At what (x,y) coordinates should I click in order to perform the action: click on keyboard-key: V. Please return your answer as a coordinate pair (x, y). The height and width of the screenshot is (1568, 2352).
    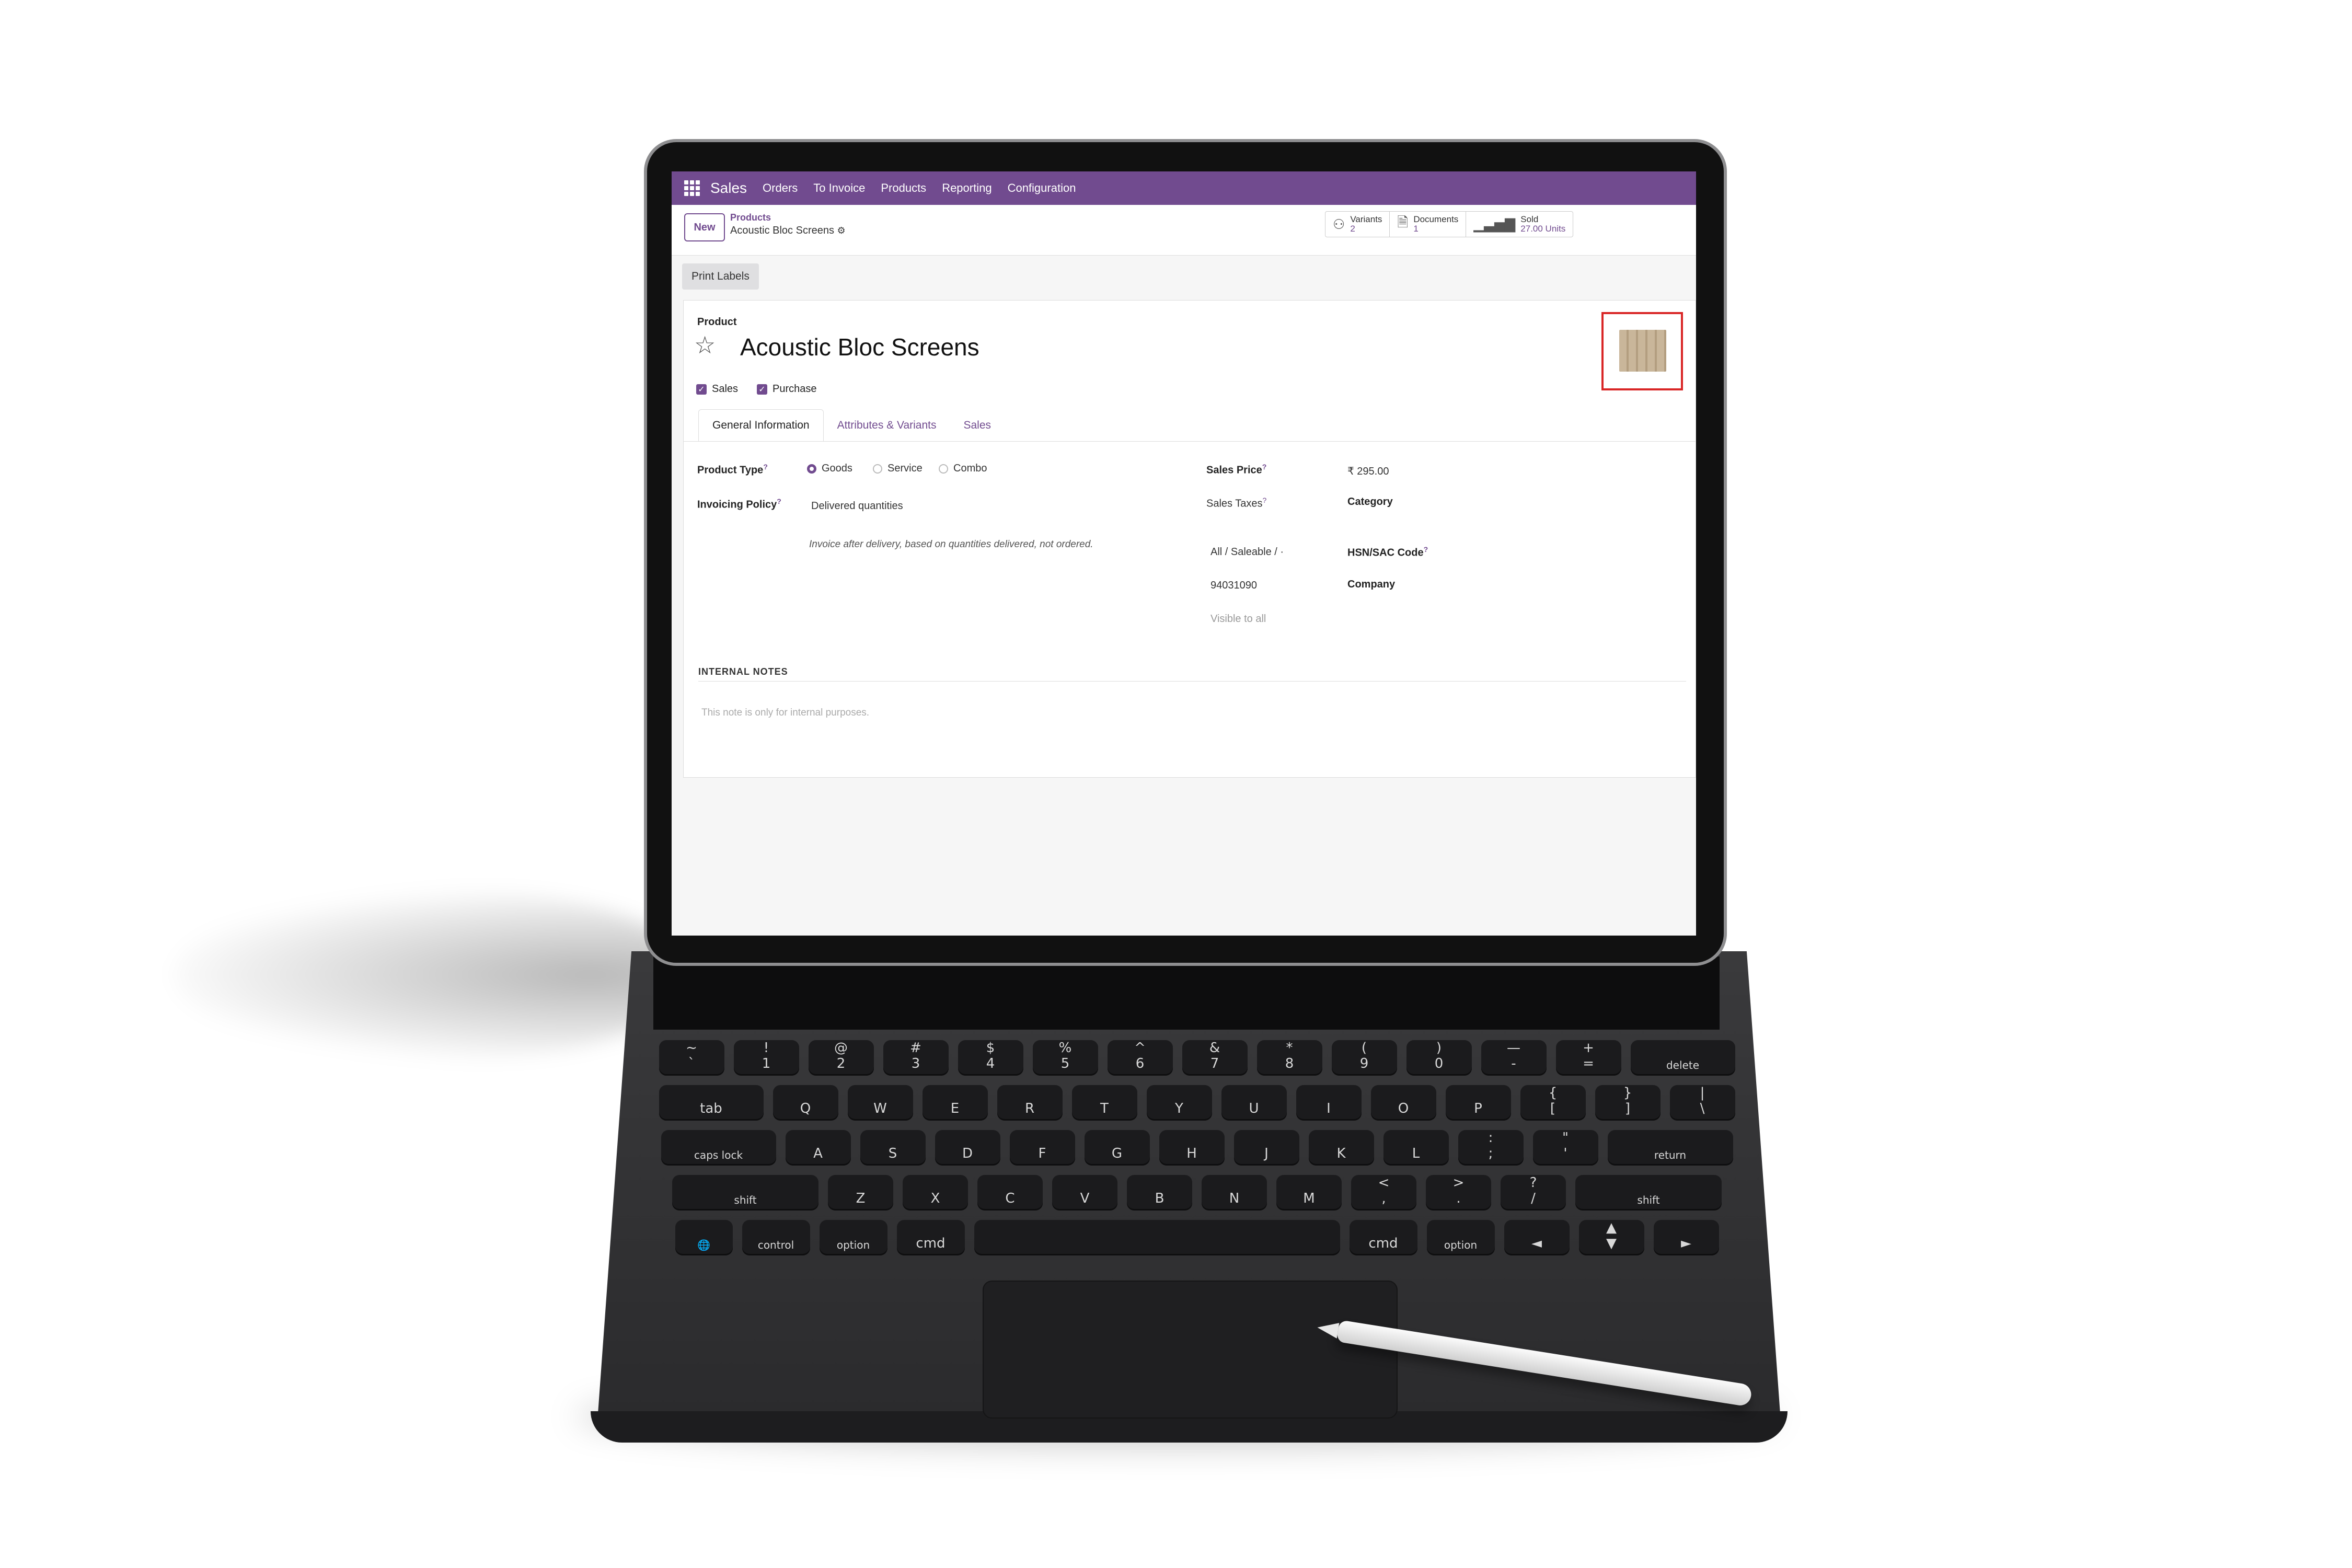
    Looking at the image, I should click on (1084, 1192).